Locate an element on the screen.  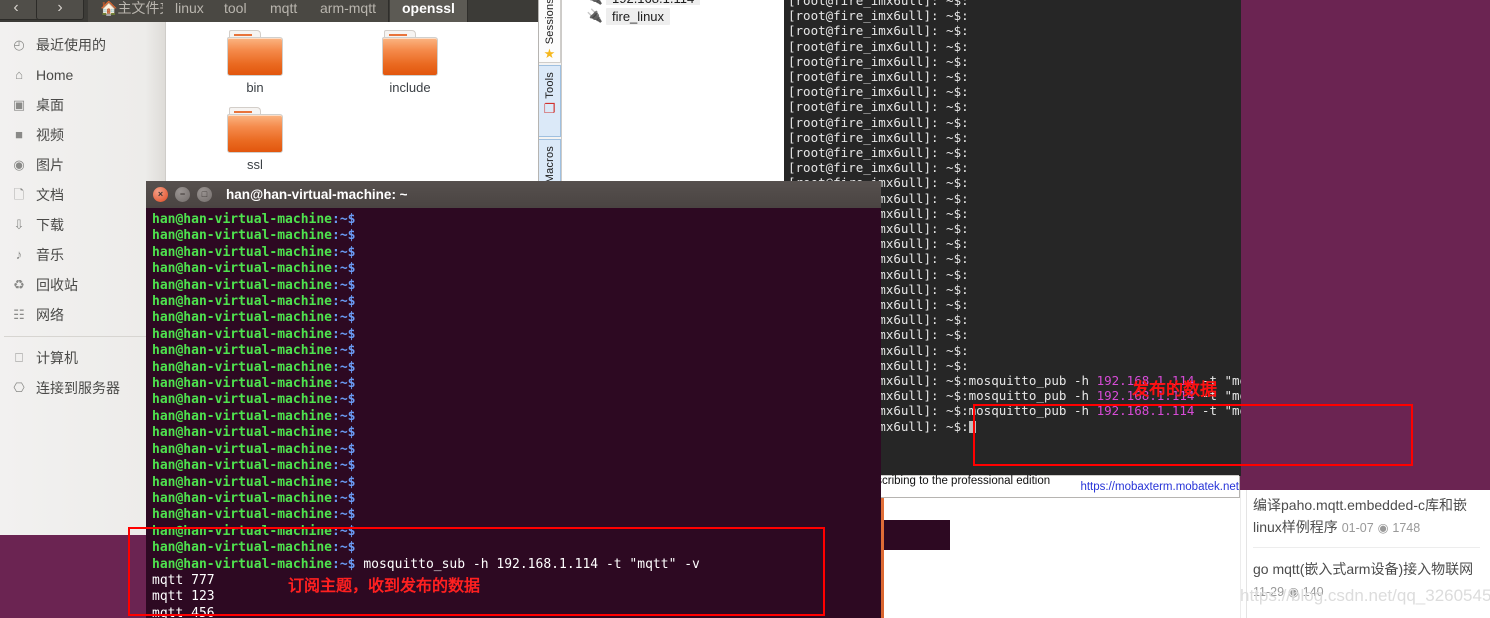
sidebar-item-trash: ♻ 回收站 is located at coordinates (82, 285).